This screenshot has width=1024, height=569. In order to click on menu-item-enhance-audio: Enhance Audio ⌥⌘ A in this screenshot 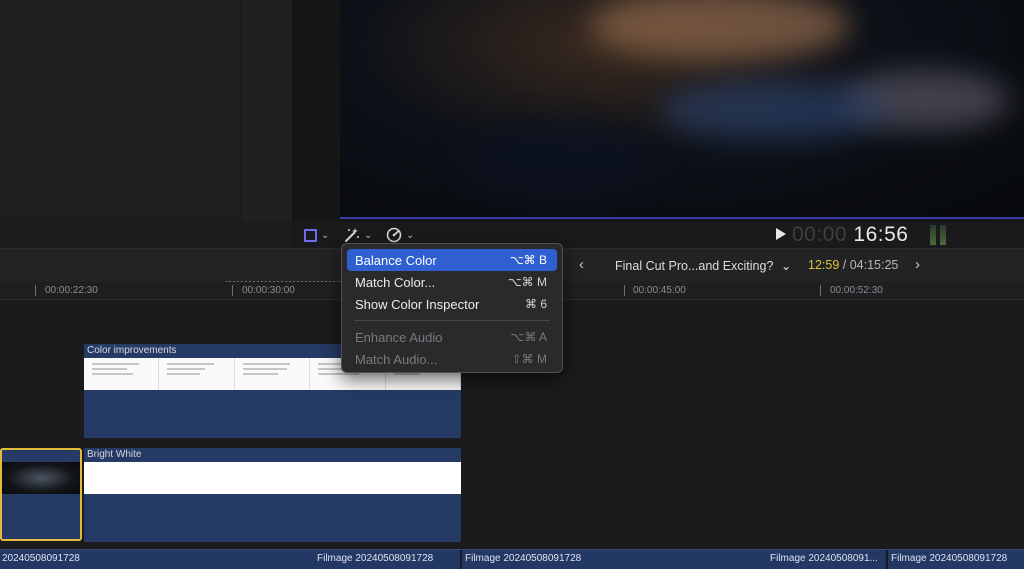, I will do `click(452, 337)`.